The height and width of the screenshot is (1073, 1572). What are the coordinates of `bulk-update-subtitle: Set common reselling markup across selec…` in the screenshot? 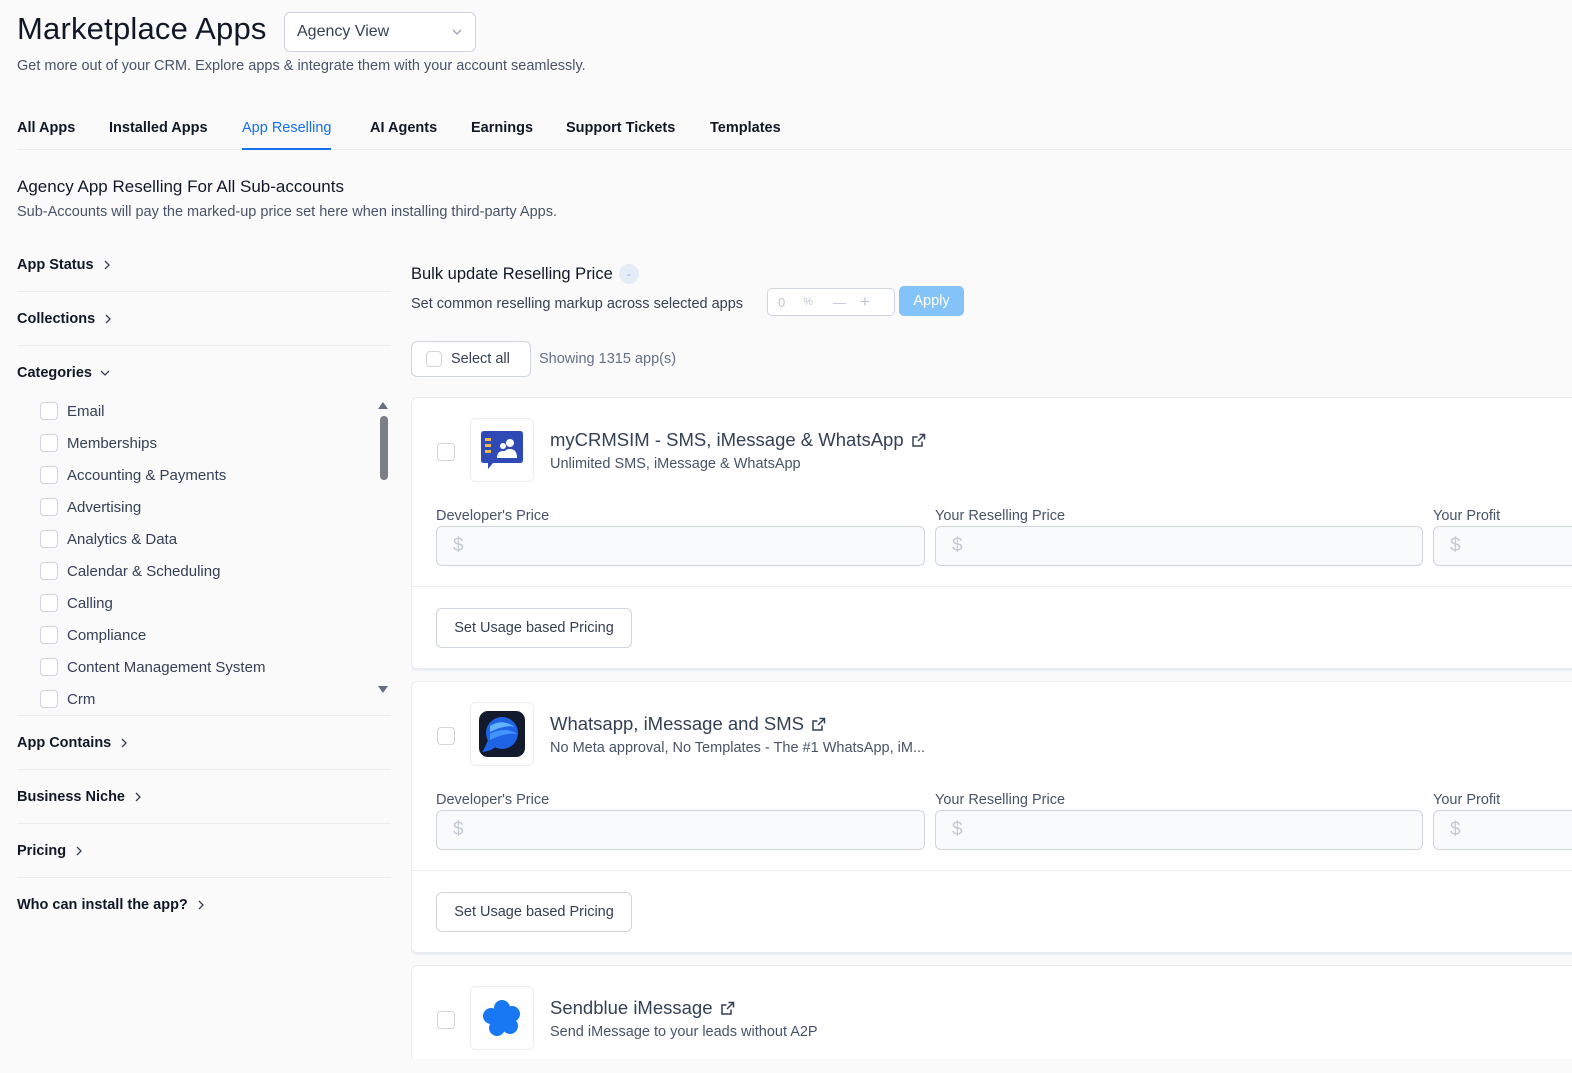 It's located at (577, 304).